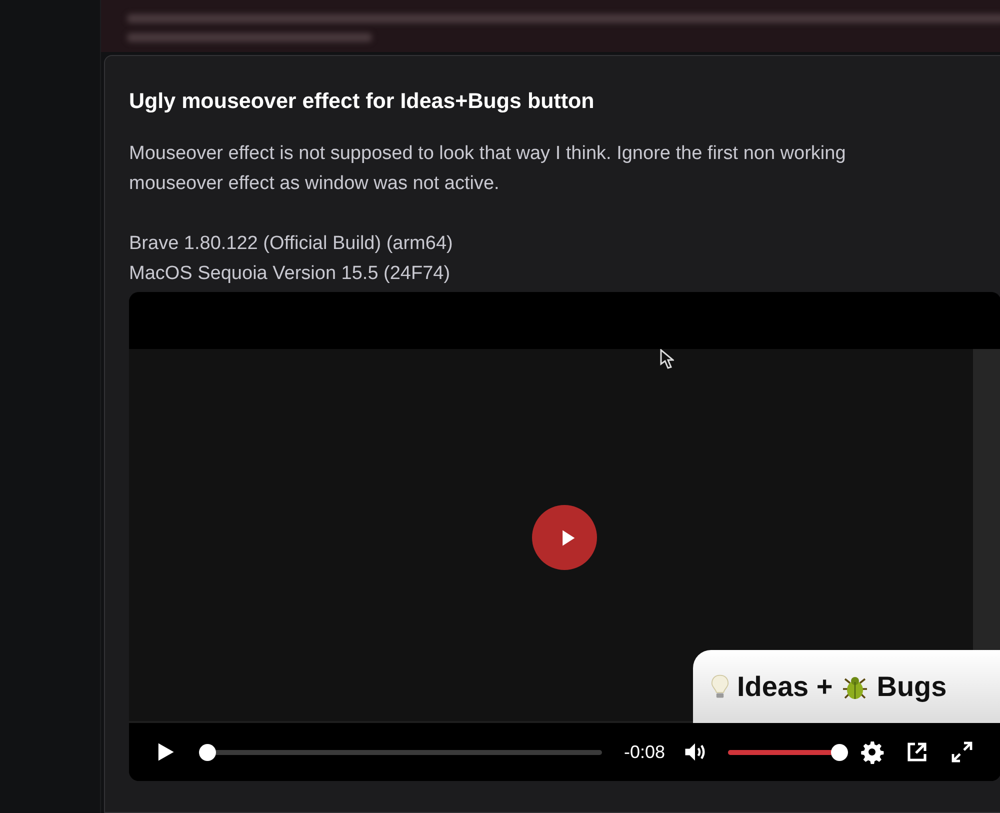 The width and height of the screenshot is (1000, 813). Describe the element at coordinates (362, 101) in the screenshot. I see `post-title: Ugly mouseover effect for Ideas+Bugs button` at that location.